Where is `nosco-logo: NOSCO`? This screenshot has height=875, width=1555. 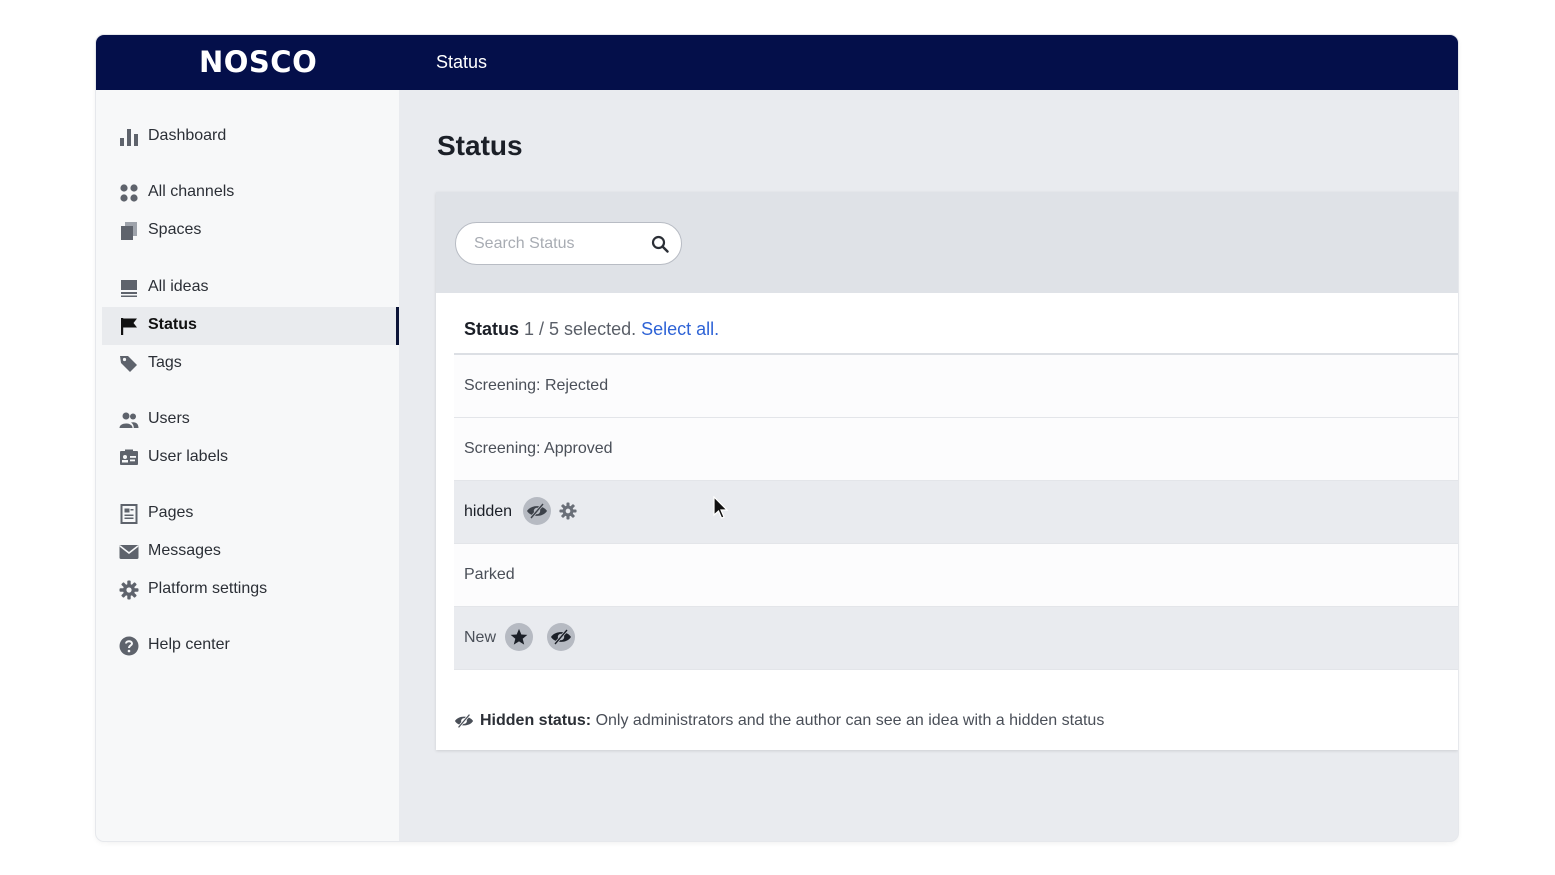
nosco-logo: NOSCO is located at coordinates (258, 62).